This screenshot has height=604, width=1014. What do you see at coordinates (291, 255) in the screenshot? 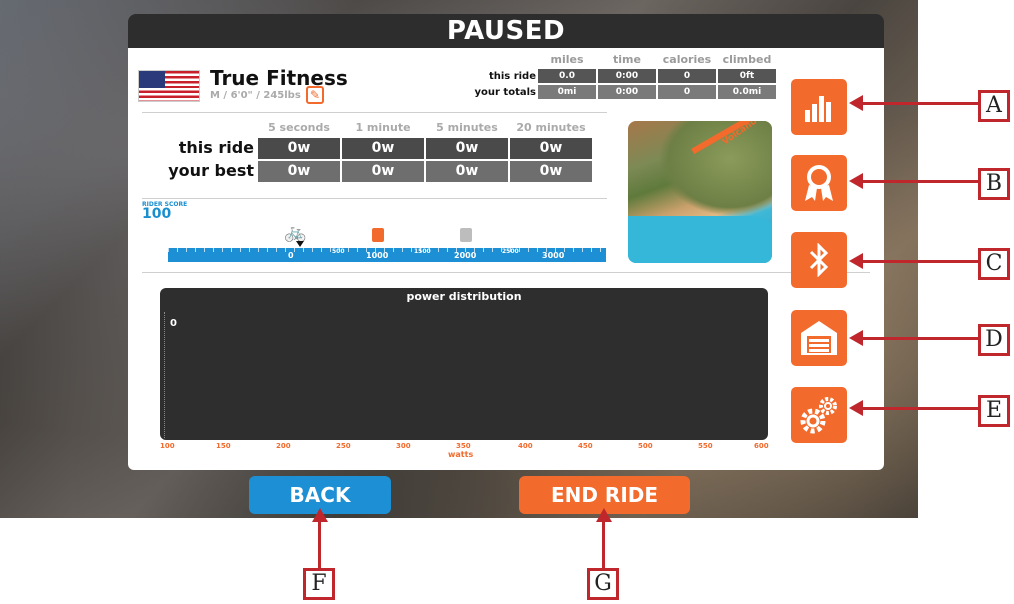
I see `scale-label: 0` at bounding box center [291, 255].